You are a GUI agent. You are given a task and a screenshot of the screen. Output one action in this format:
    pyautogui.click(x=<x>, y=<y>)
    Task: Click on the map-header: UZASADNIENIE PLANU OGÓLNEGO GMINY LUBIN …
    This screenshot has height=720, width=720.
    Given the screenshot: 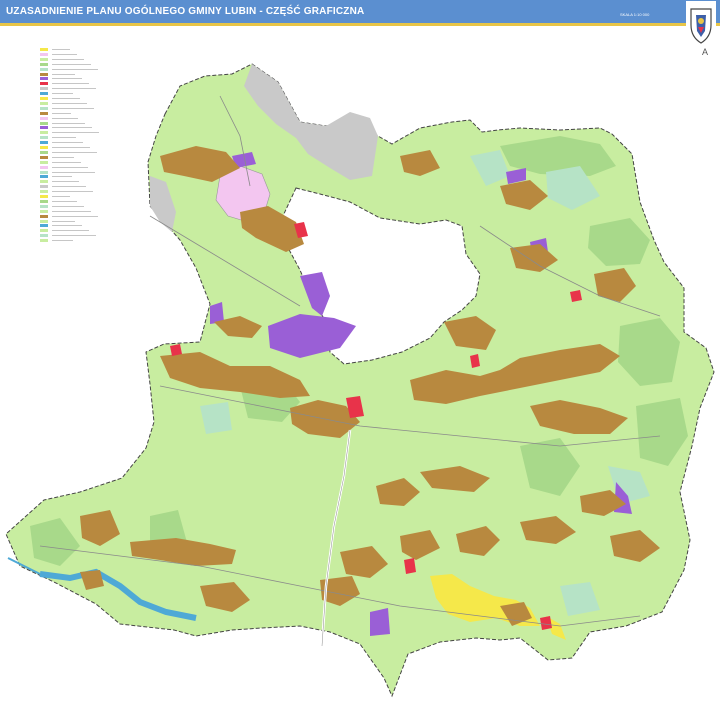 What is the action you would take?
    pyautogui.click(x=360, y=13)
    